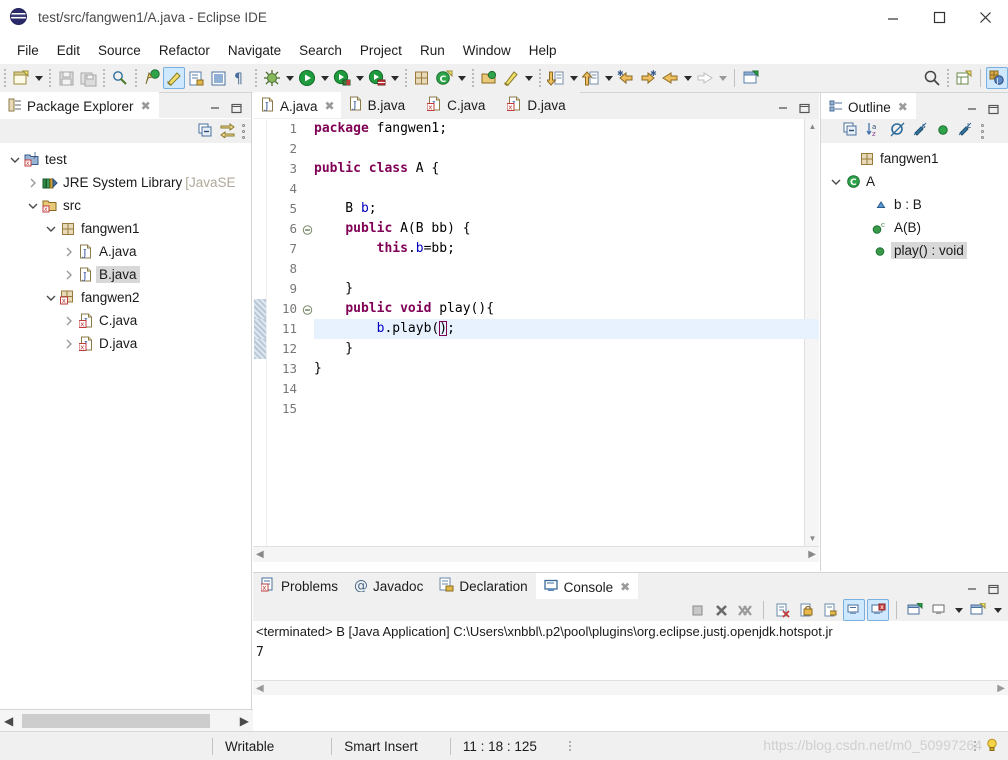 The height and width of the screenshot is (760, 1008). I want to click on last-edit-location-icon: ✱, so click(626, 78).